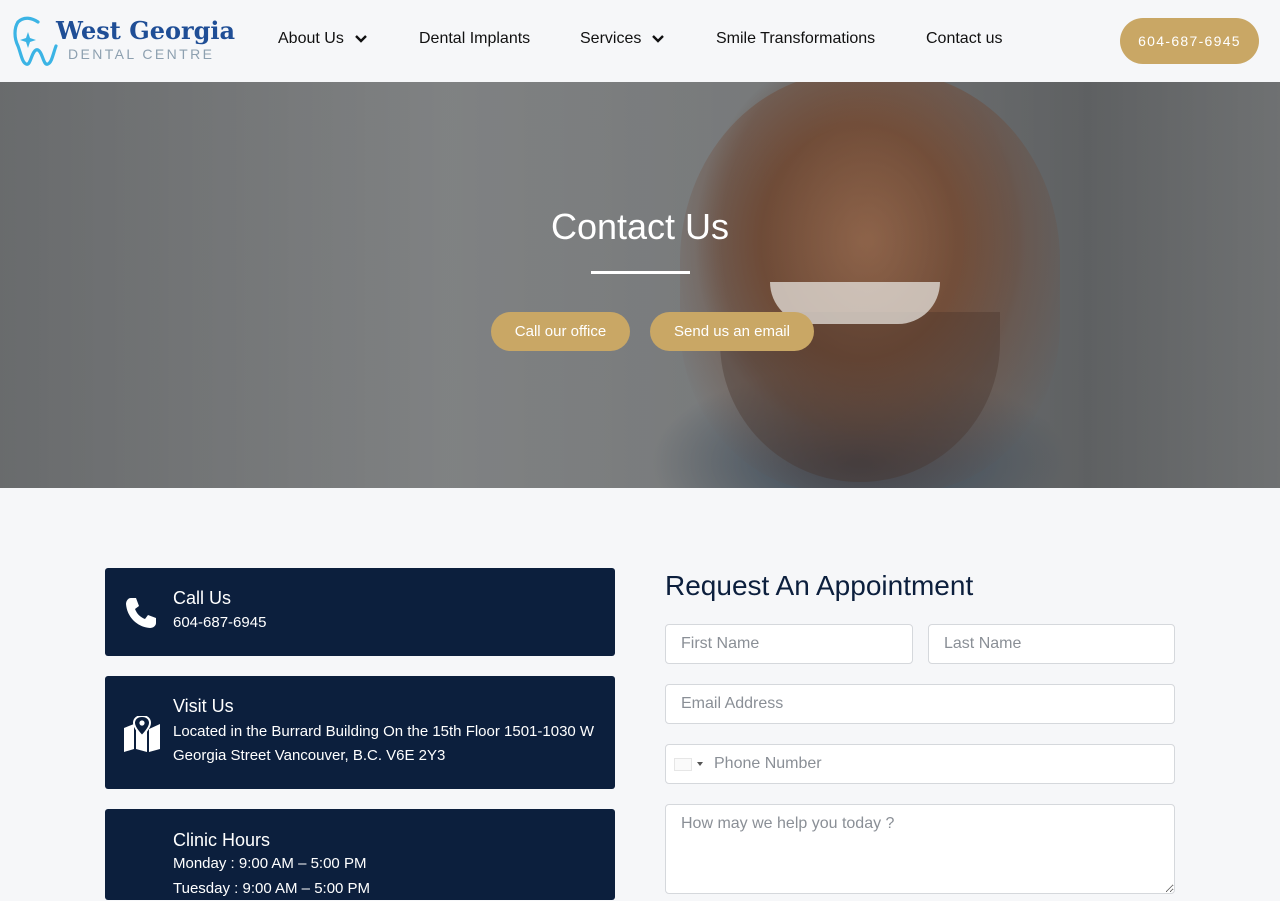  Describe the element at coordinates (732, 331) in the screenshot. I see `send-email-button: Send us an email` at that location.